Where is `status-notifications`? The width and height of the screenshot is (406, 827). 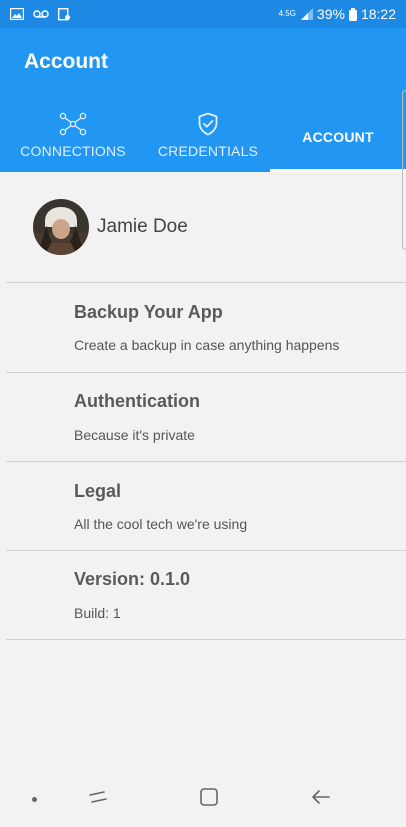
status-notifications is located at coordinates (40, 14).